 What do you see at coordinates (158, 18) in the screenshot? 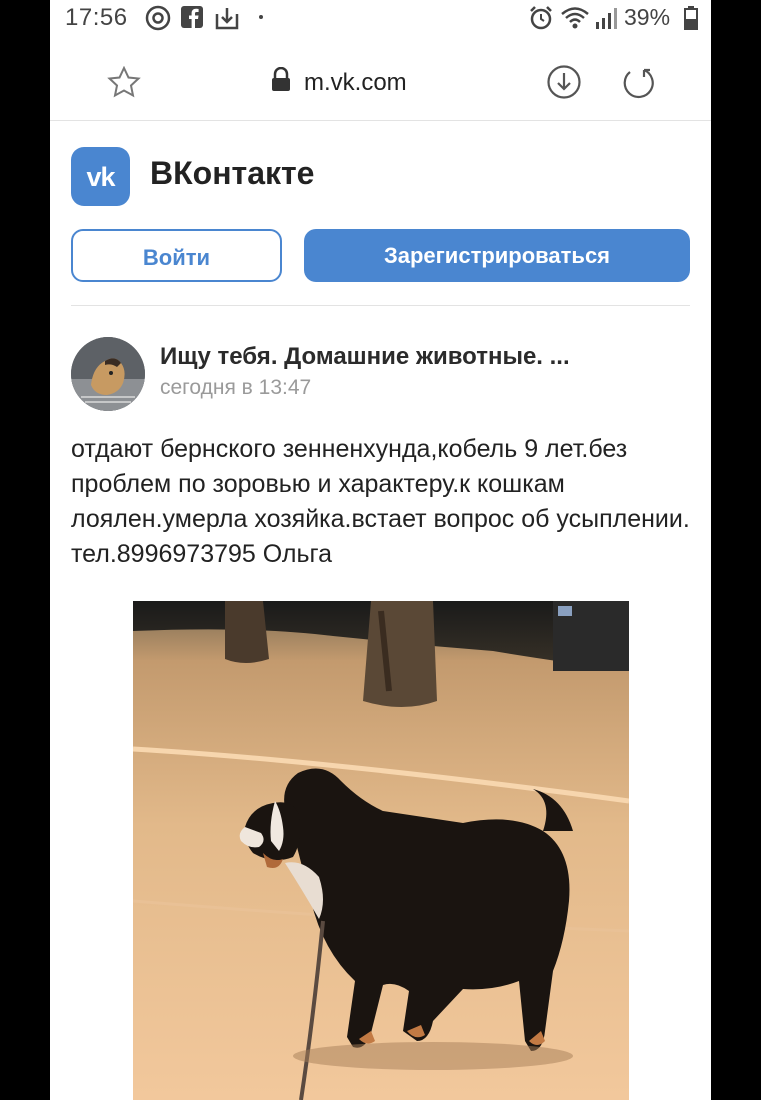
I see `at-icon` at bounding box center [158, 18].